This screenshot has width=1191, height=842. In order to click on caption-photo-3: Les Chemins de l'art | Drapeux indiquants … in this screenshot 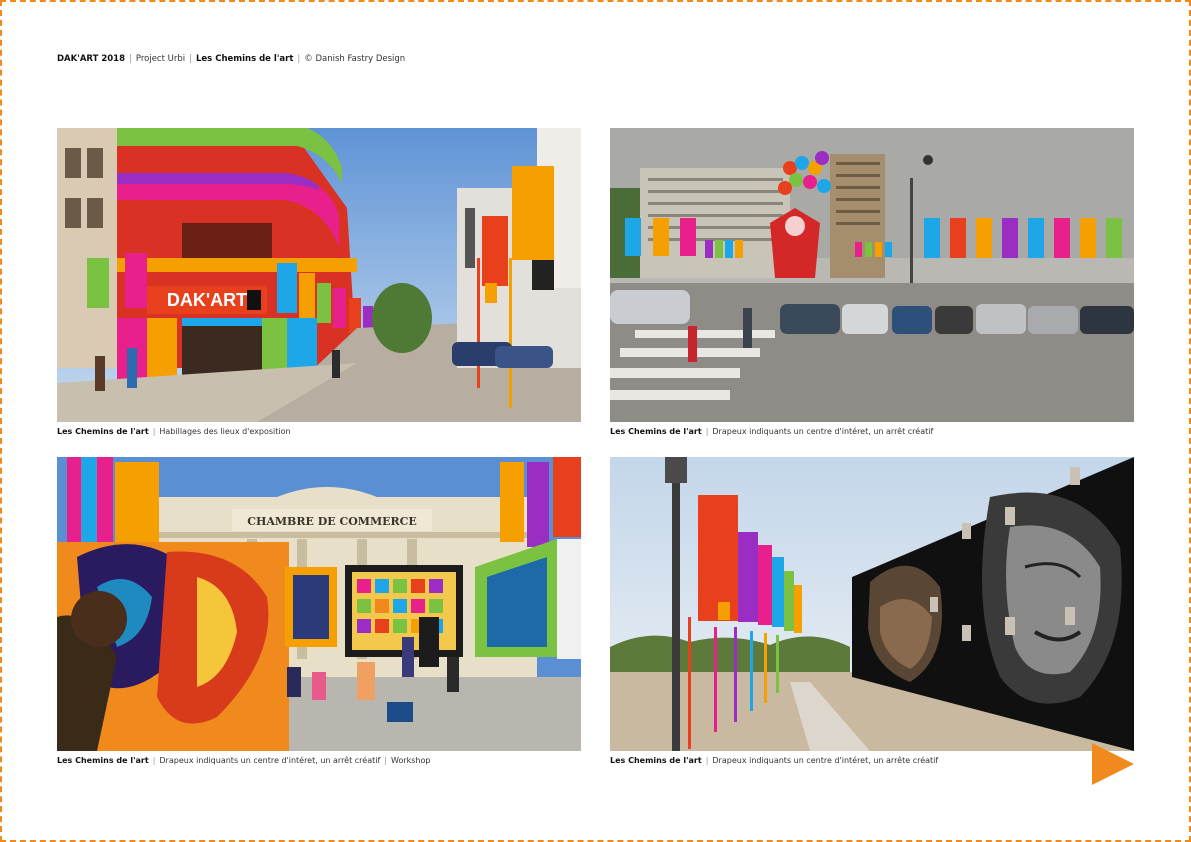, I will do `click(244, 760)`.